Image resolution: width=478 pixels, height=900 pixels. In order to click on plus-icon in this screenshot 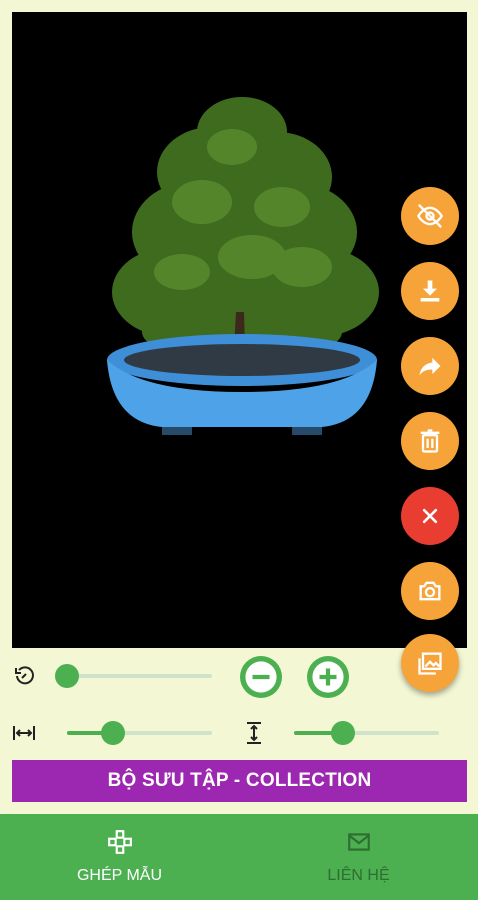, I will do `click(328, 677)`.